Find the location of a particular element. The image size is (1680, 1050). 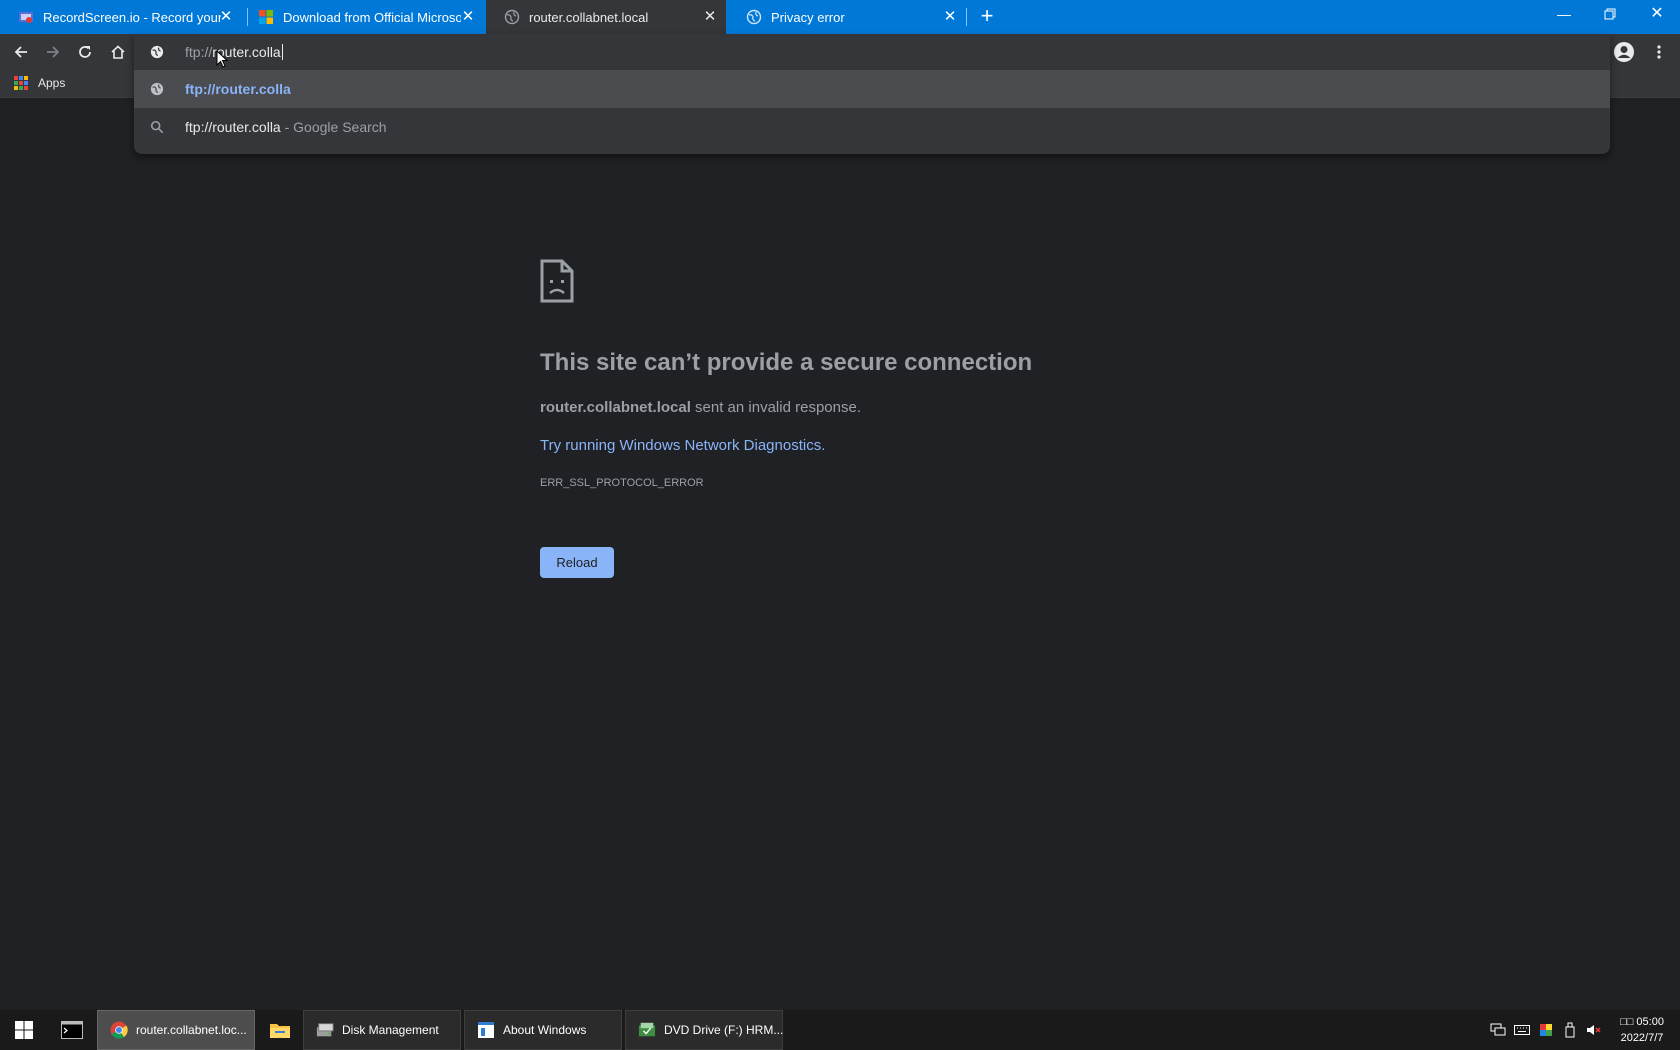

error-code: ERR_SSL_PROTOCOL_ERROR is located at coordinates (622, 483).